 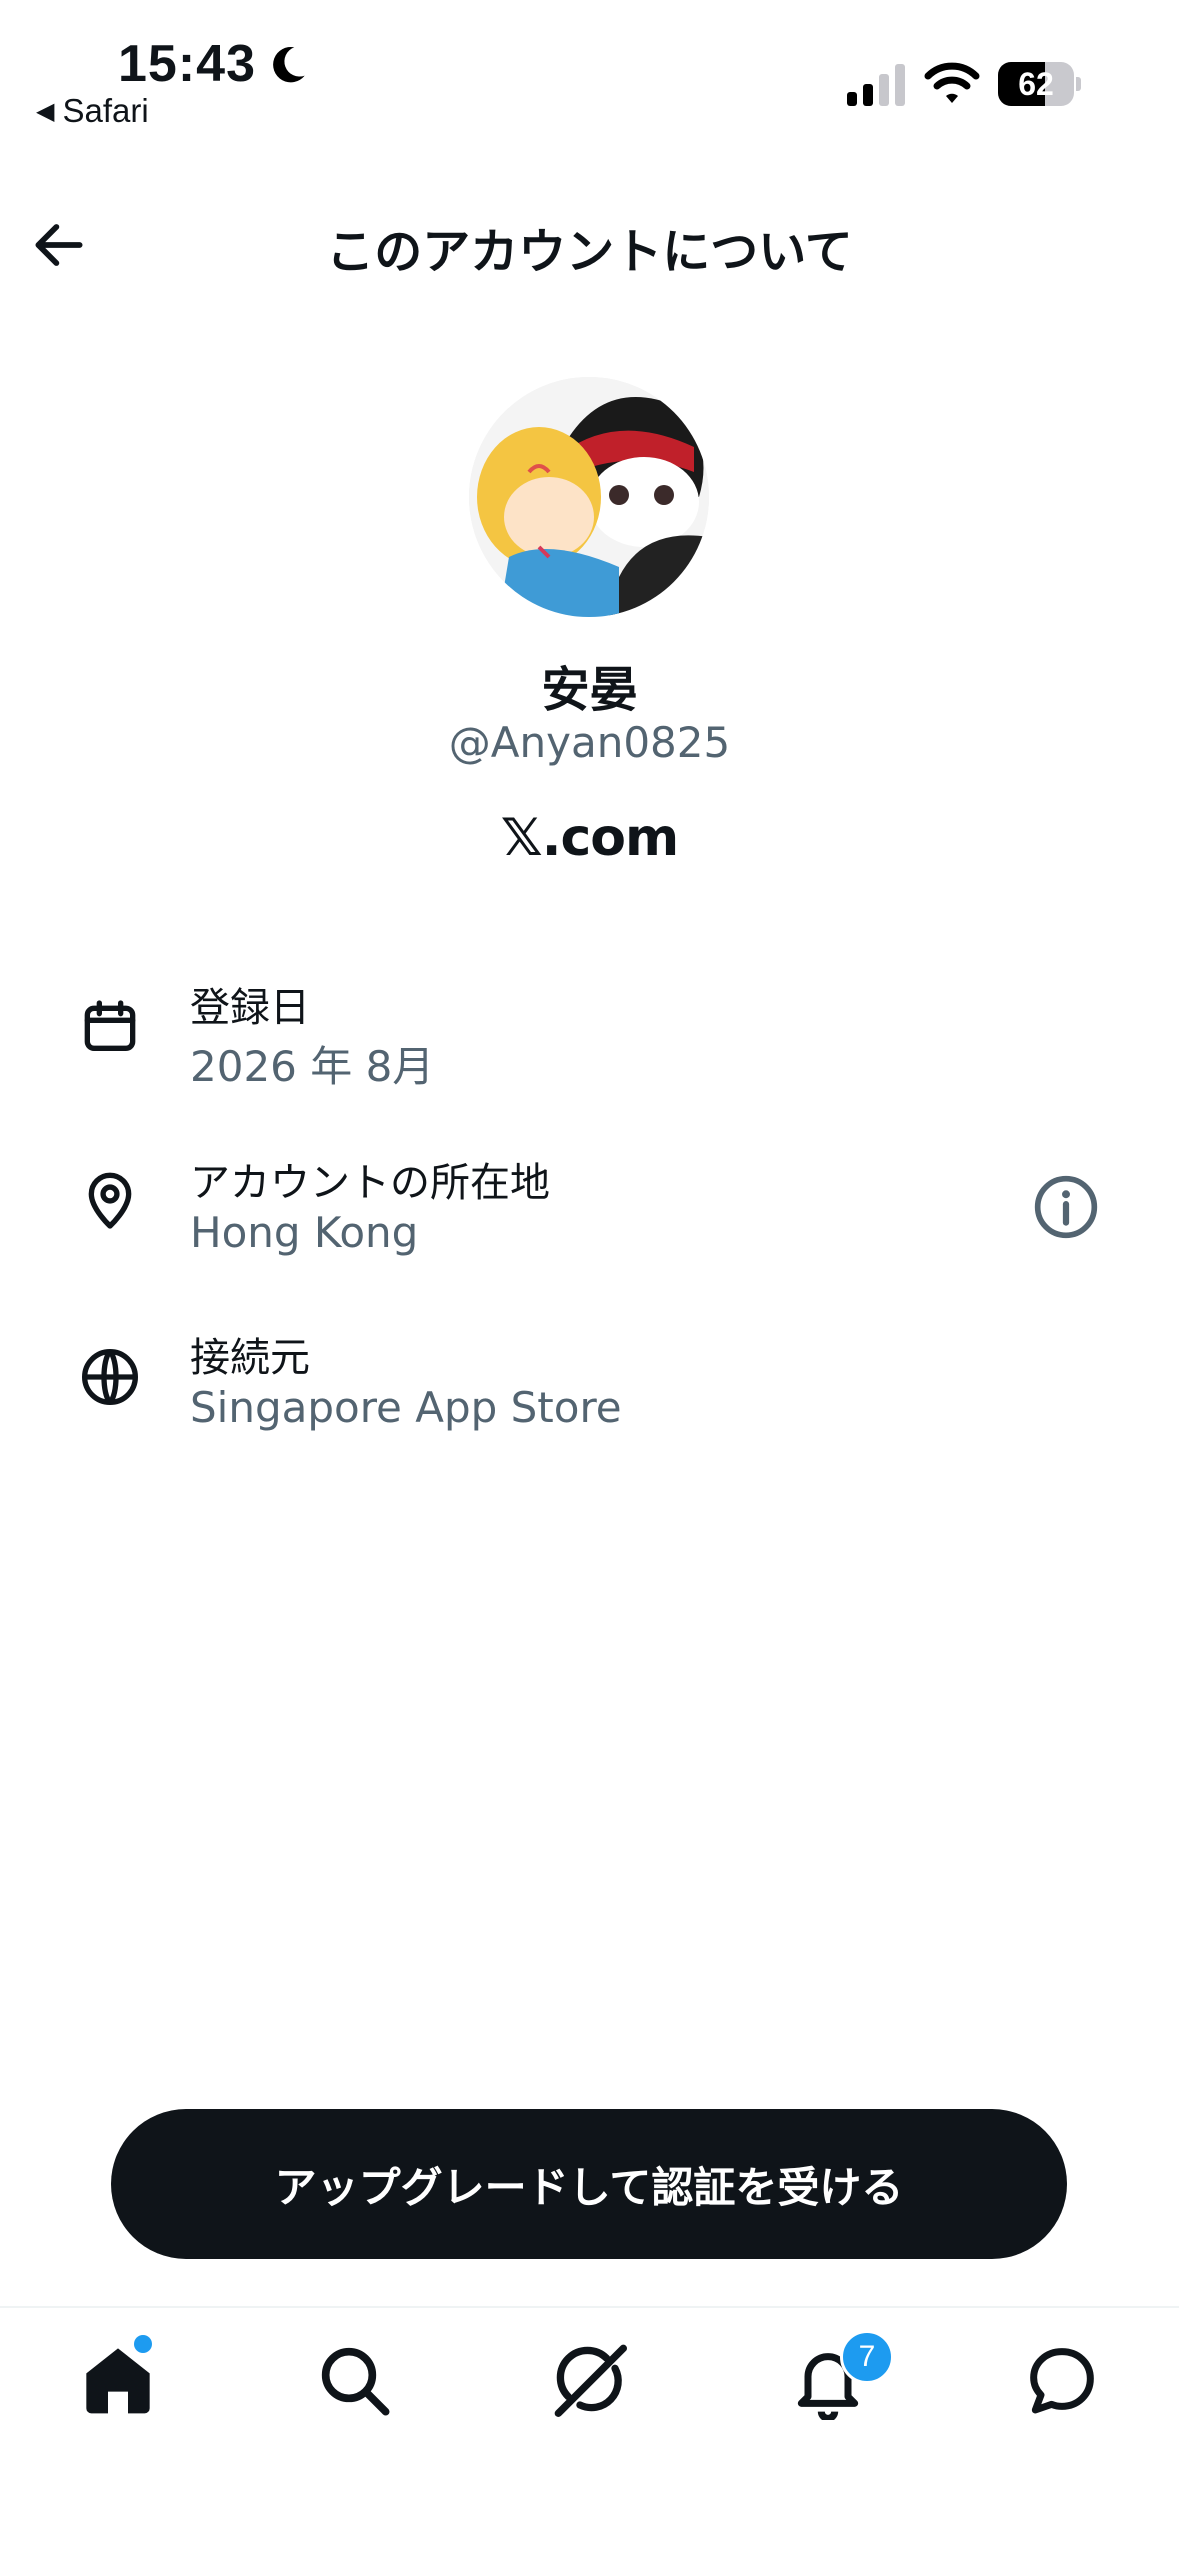 What do you see at coordinates (1062, 2380) in the screenshot?
I see `messages-icon` at bounding box center [1062, 2380].